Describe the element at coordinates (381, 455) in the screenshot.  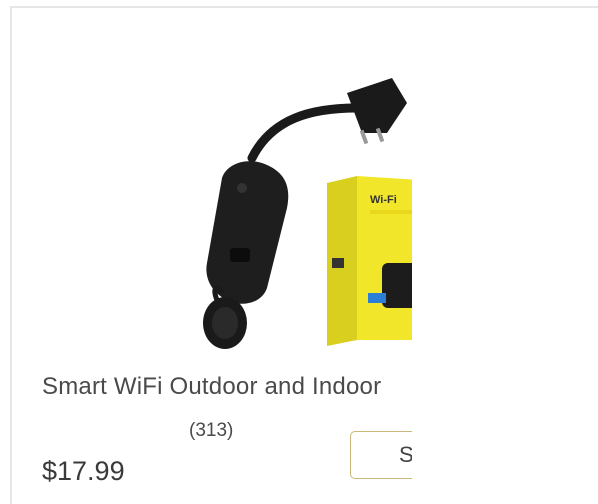
I see `shop-button: Shop` at that location.